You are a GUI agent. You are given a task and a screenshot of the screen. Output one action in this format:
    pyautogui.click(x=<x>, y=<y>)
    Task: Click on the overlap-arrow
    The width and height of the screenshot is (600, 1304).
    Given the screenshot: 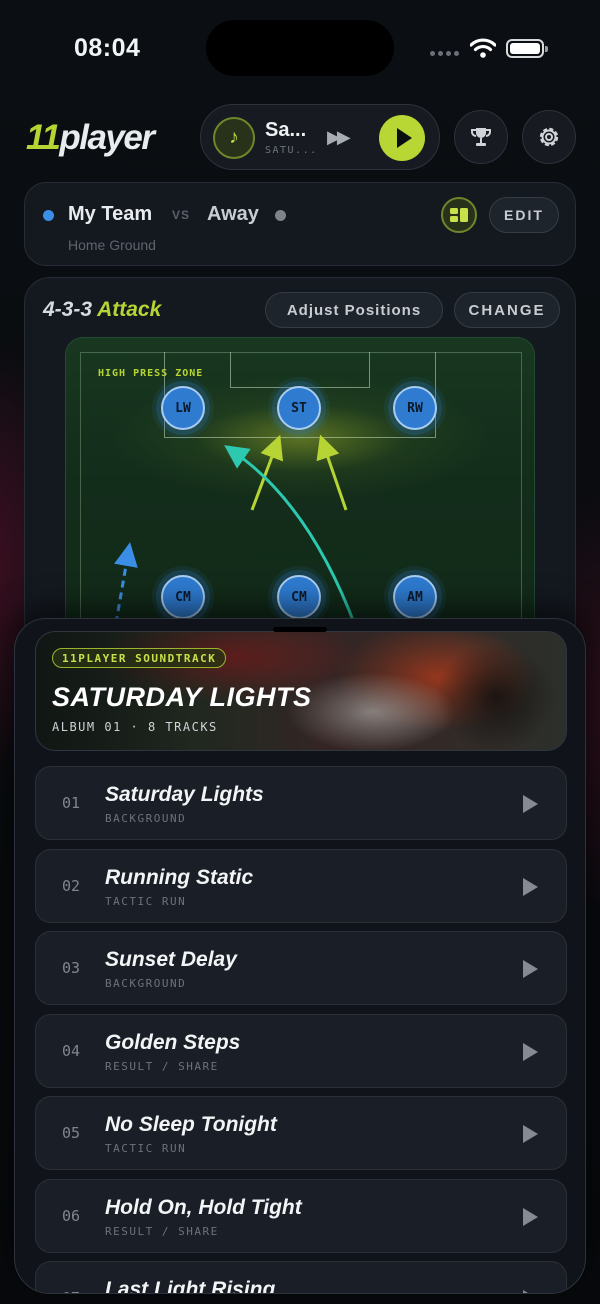 What is the action you would take?
    pyautogui.click(x=126, y=583)
    